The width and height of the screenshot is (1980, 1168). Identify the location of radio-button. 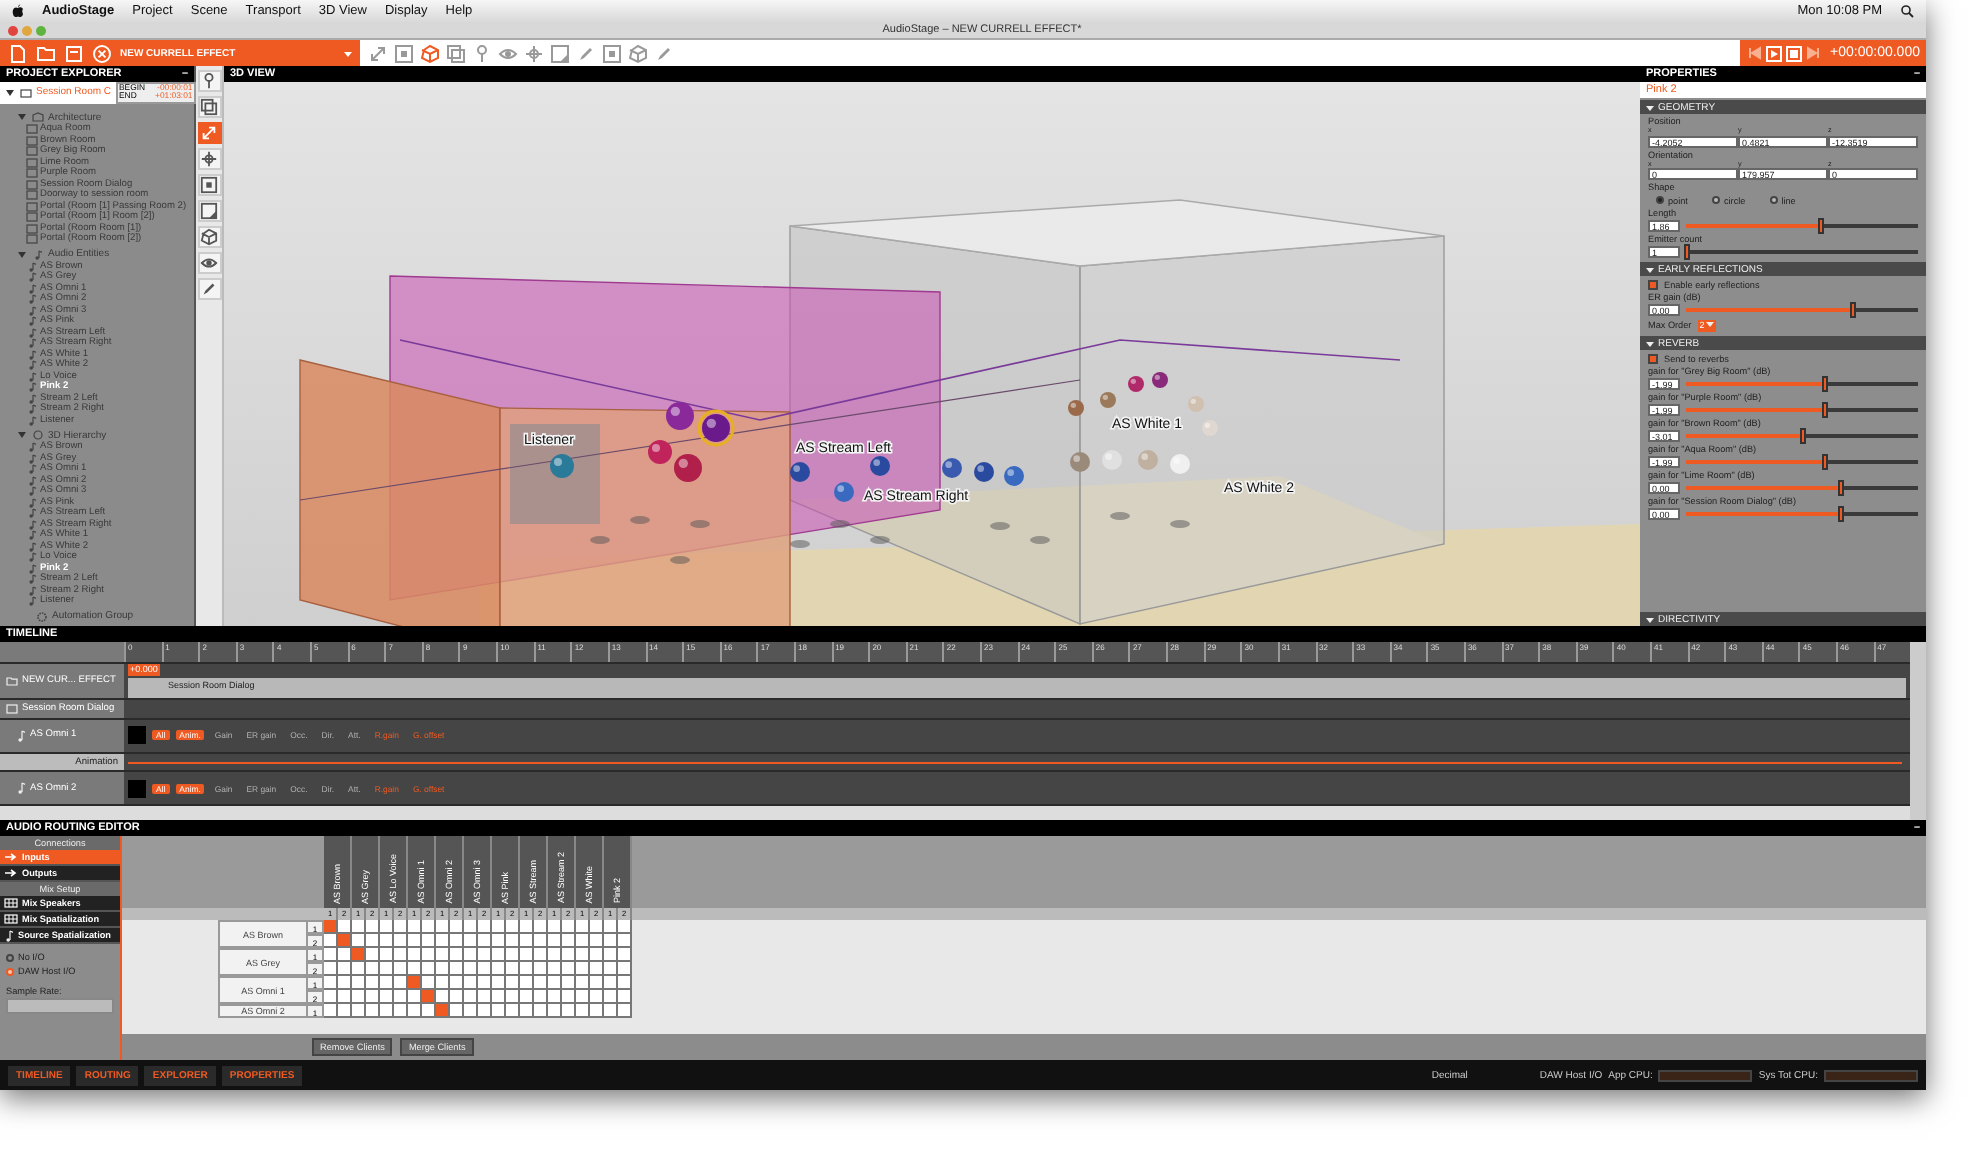
(10, 971).